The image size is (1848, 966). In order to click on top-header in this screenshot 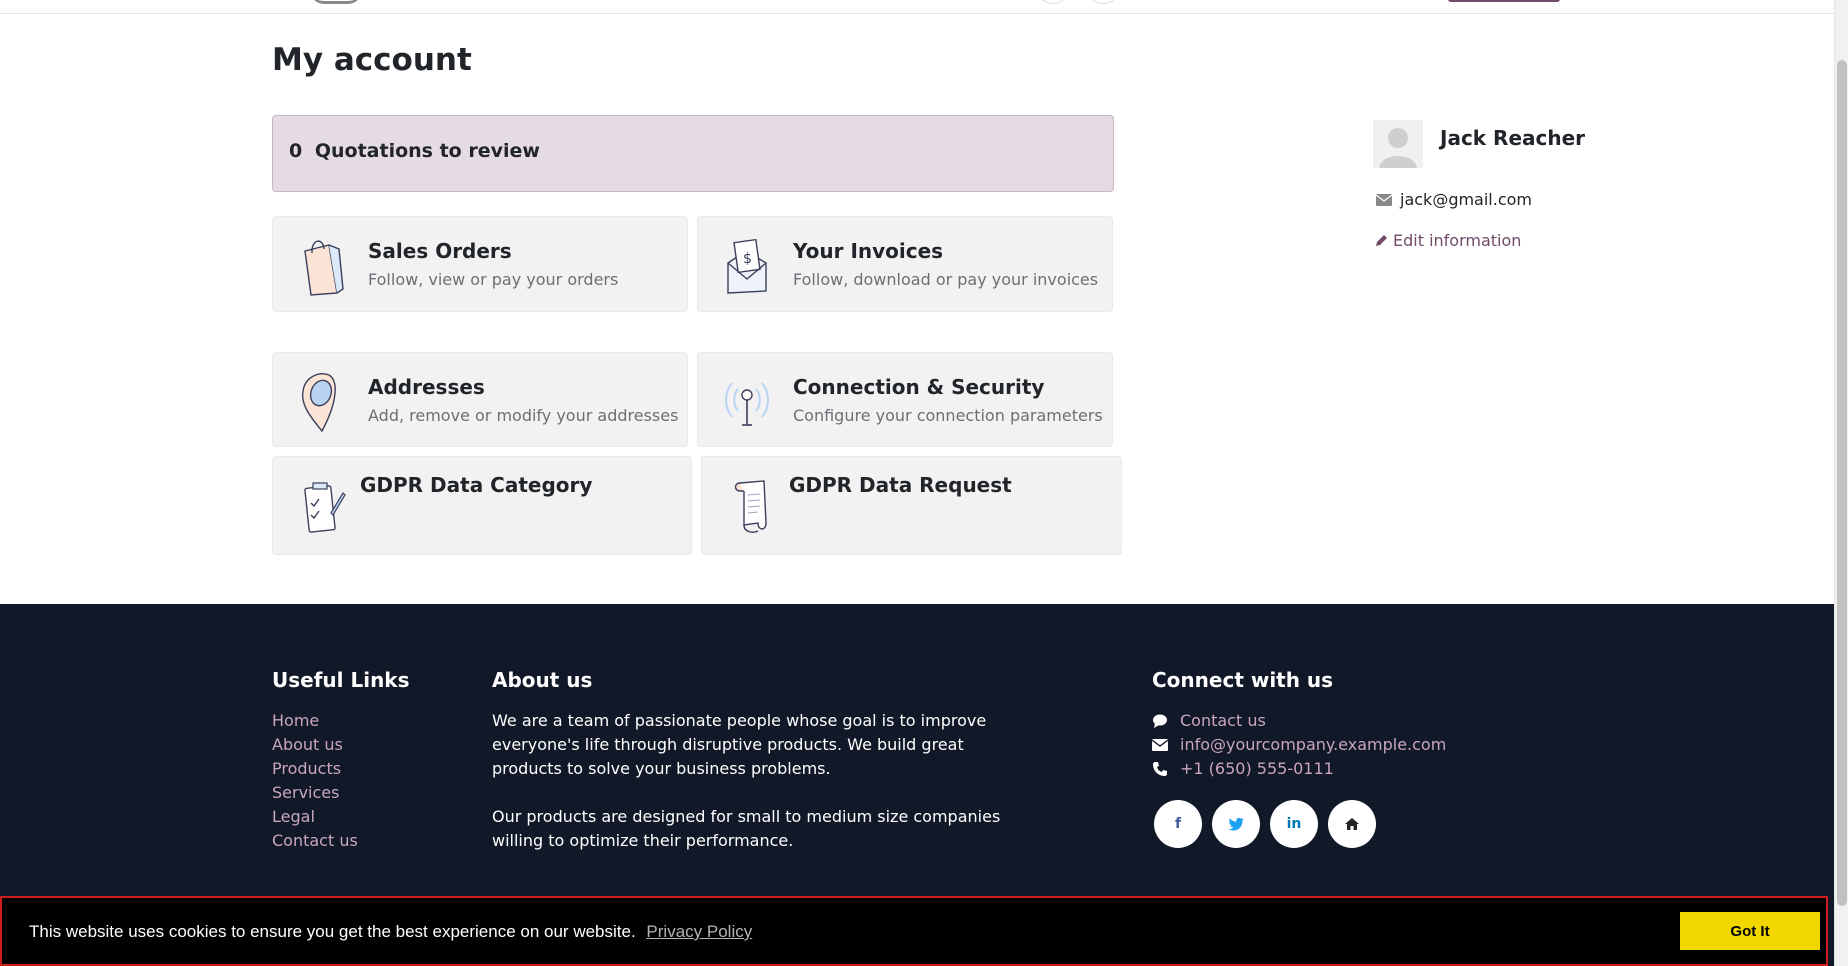, I will do `click(917, 7)`.